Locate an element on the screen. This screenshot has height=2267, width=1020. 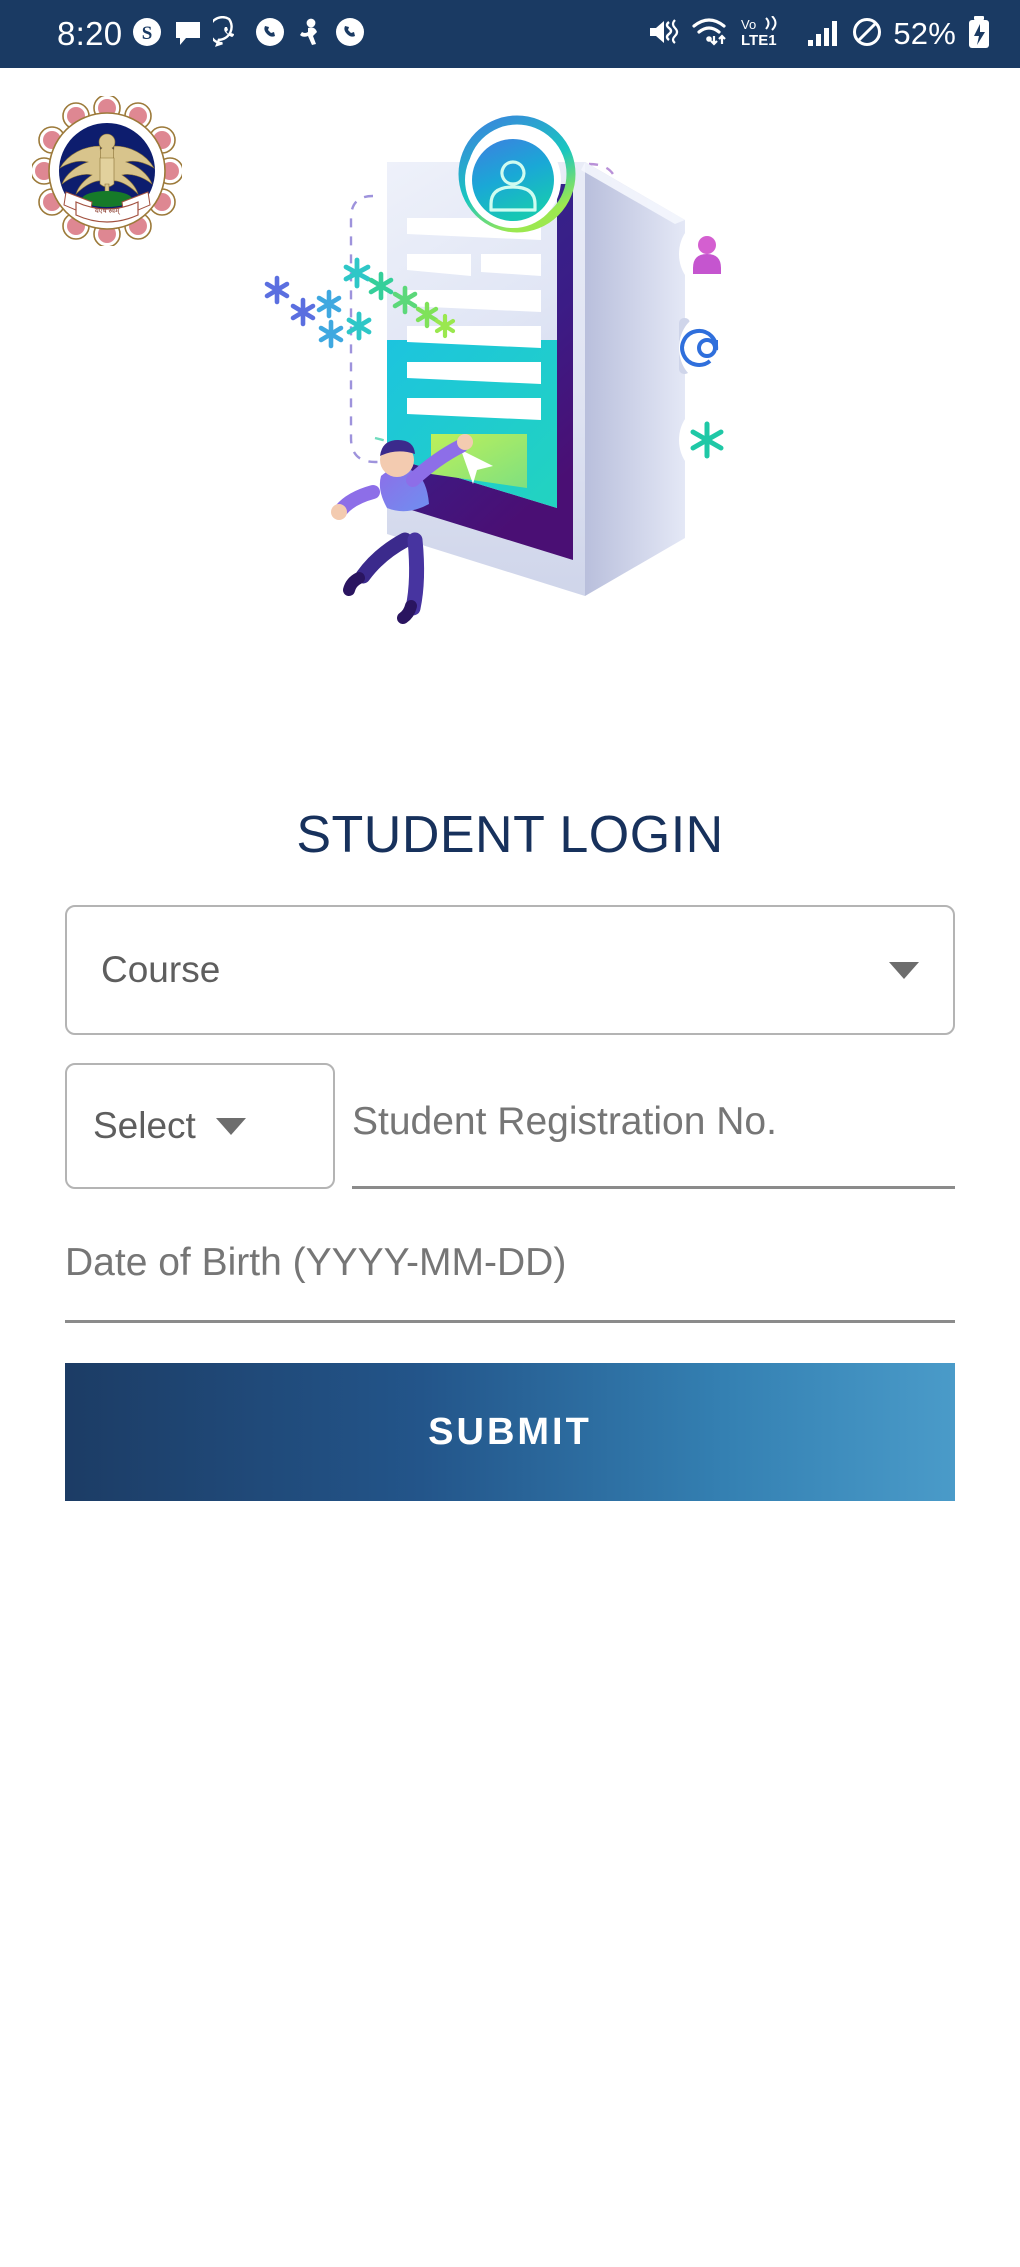
skype-icon: S is located at coordinates (147, 34).